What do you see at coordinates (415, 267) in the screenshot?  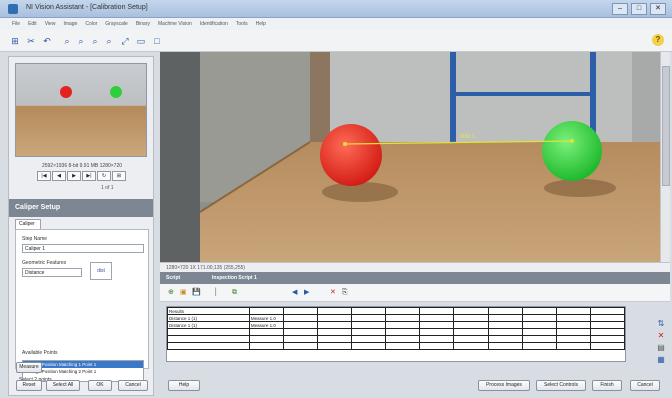 I see `image-status: 1280×720 1X 171.00,135 (255,255)` at bounding box center [415, 267].